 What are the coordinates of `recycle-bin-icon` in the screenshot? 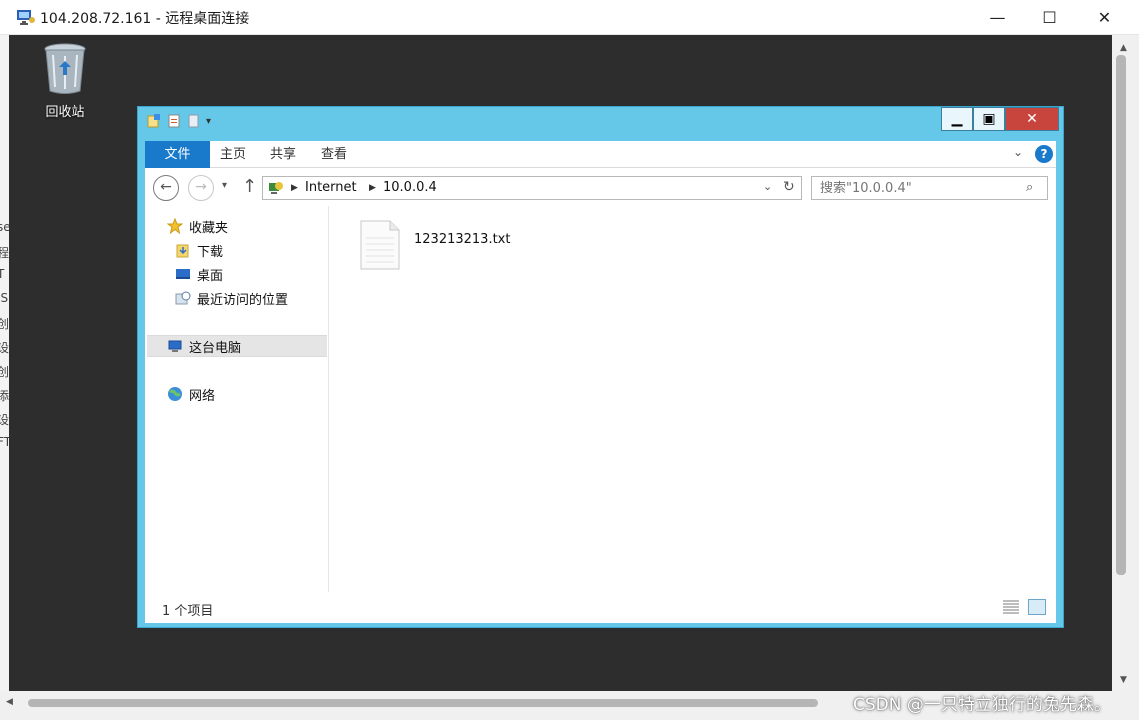 It's located at (65, 68).